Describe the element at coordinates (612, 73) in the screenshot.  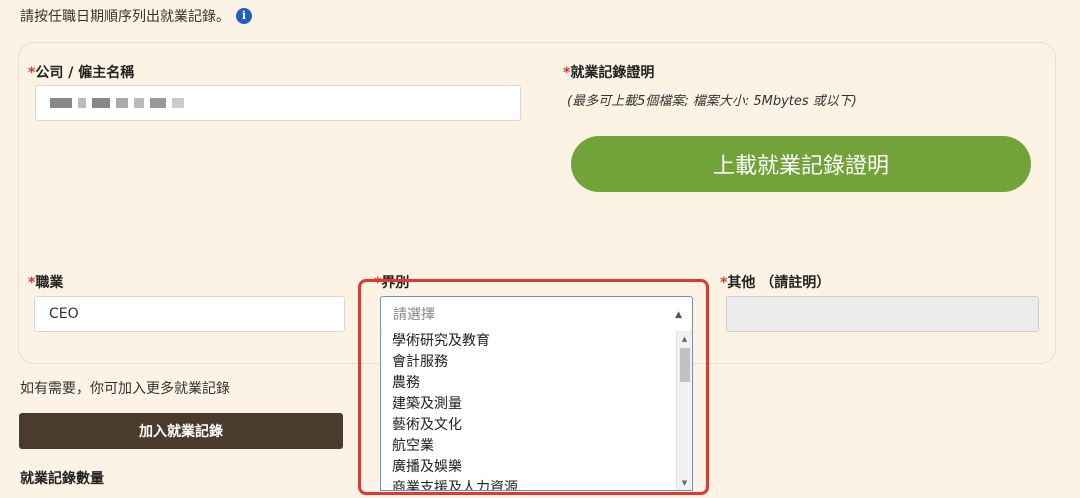
I see `proof-label-text: 就業記錄證明` at that location.